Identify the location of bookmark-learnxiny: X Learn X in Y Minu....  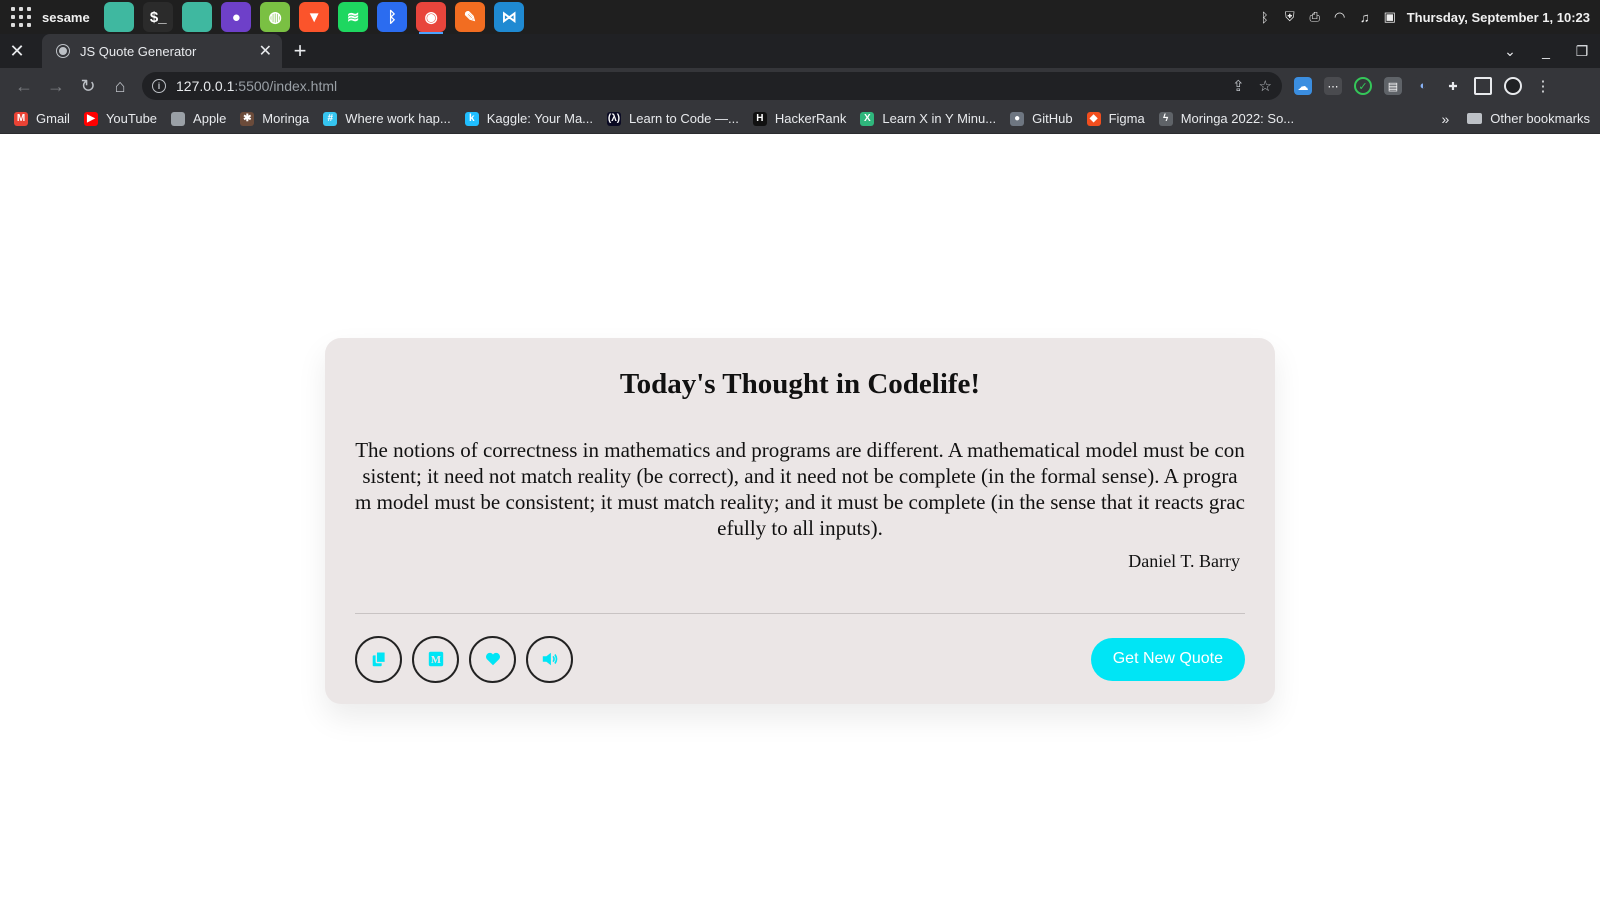
(928, 118).